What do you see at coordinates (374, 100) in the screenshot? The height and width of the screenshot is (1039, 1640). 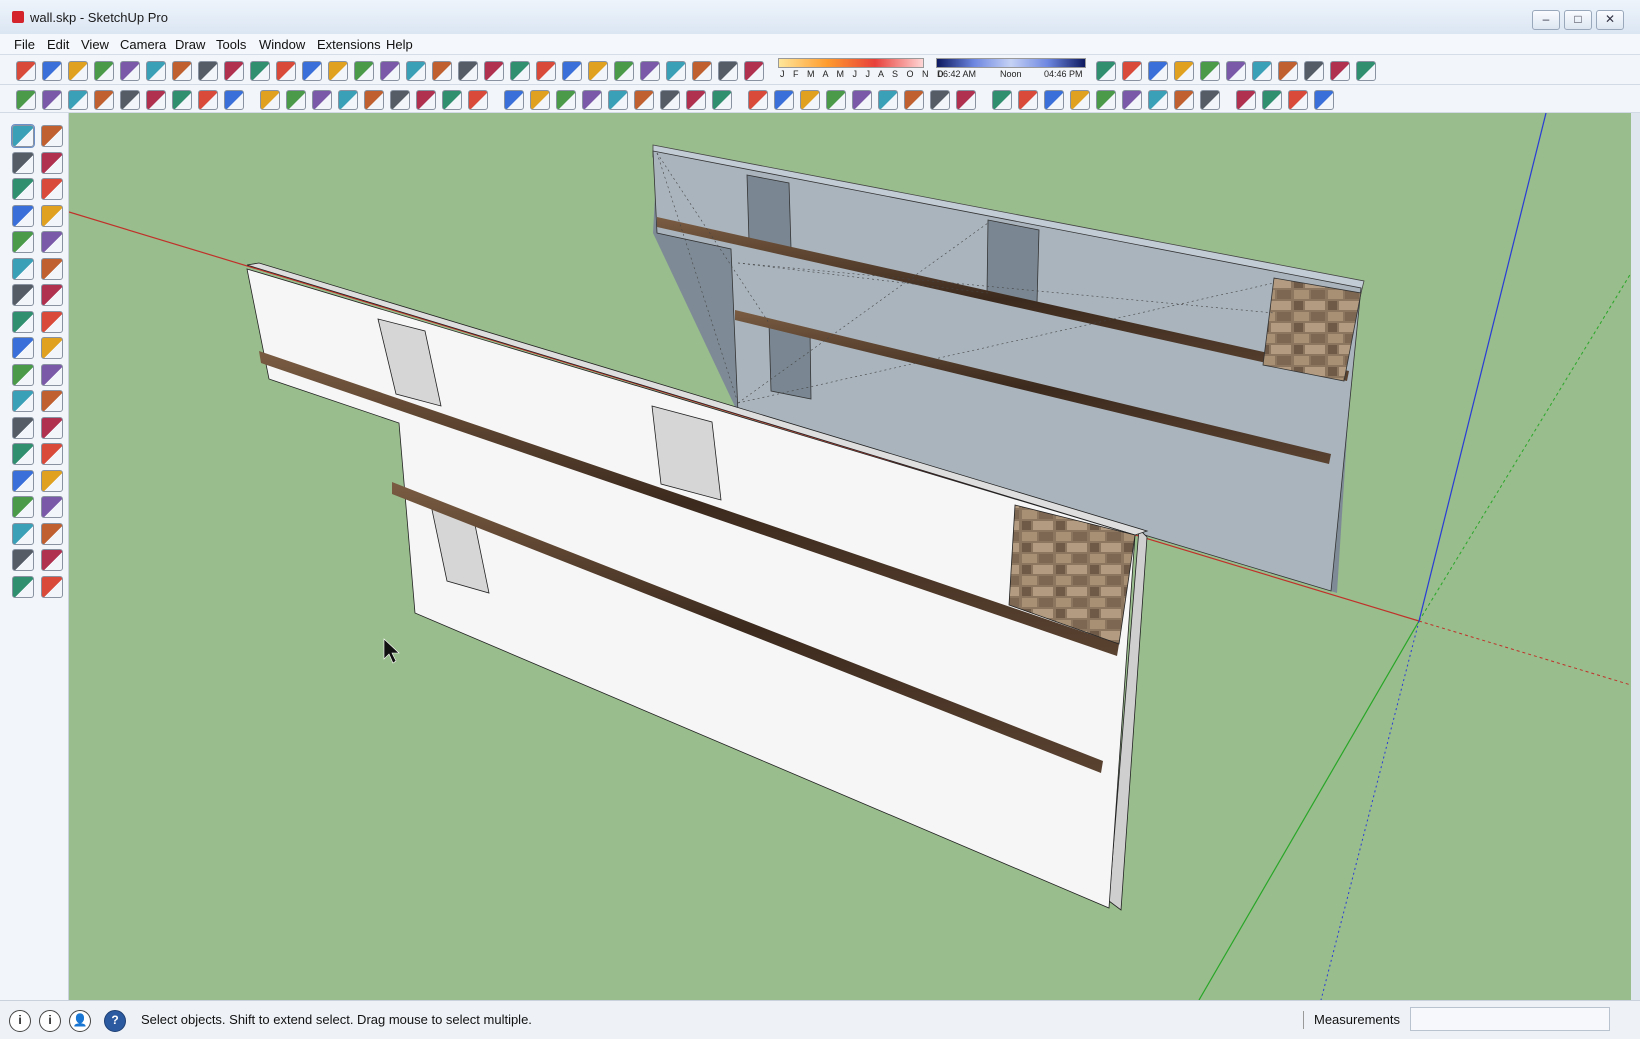 I see `wrench-icon` at bounding box center [374, 100].